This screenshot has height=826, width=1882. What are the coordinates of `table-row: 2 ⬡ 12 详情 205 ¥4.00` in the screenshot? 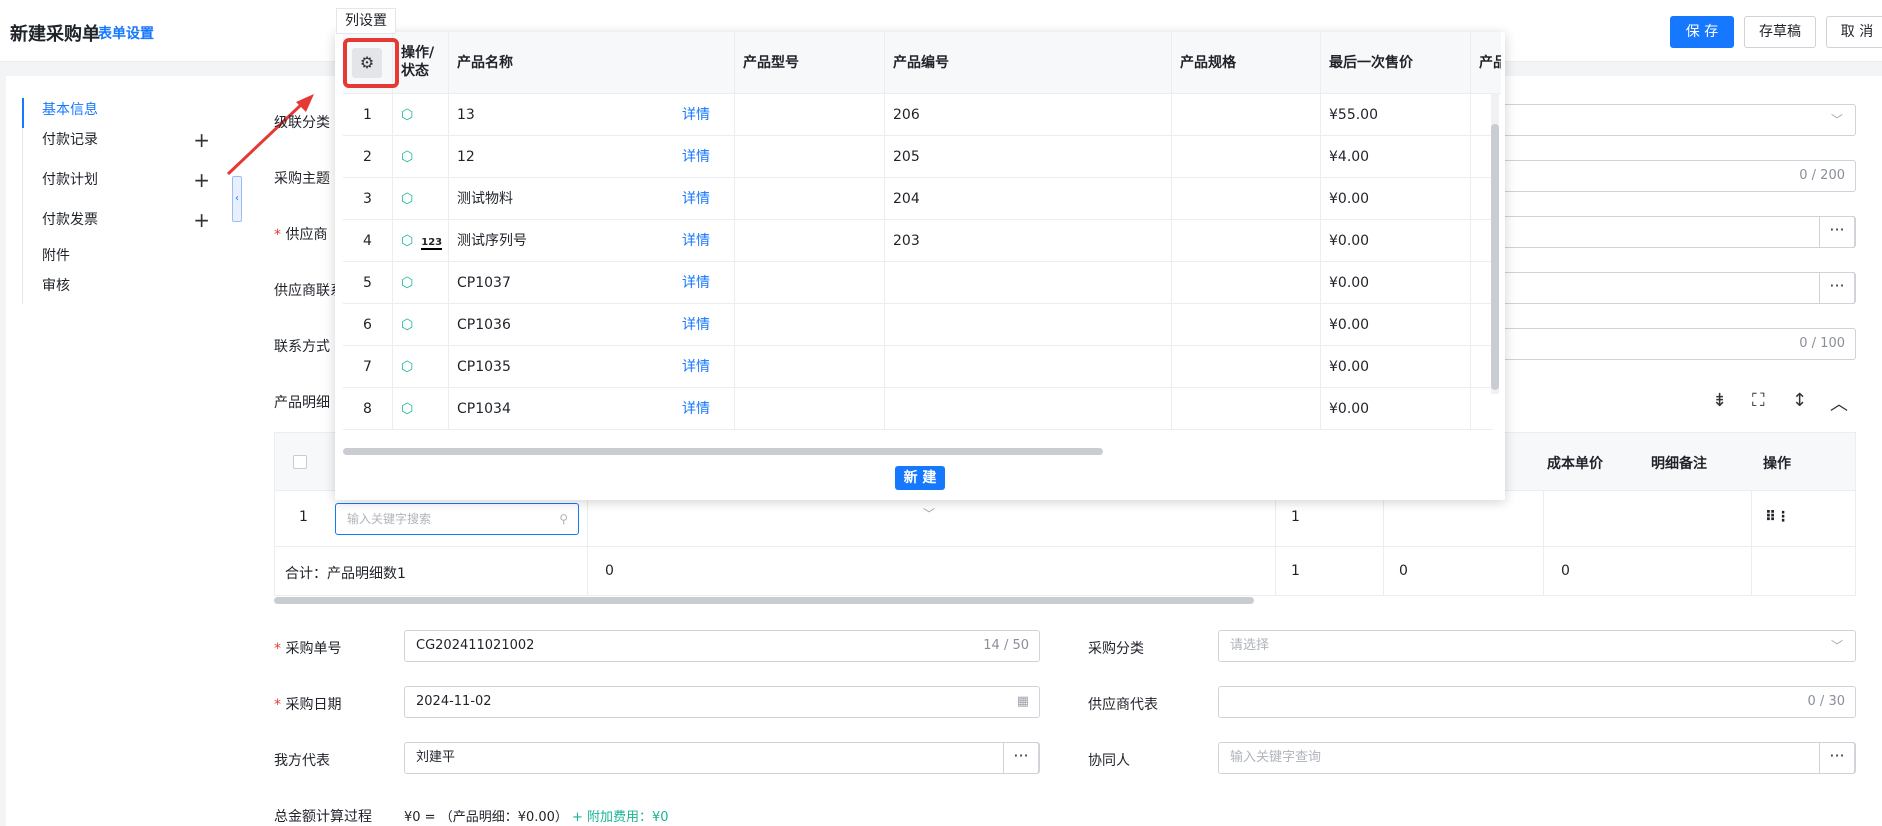 It's located at (918, 157).